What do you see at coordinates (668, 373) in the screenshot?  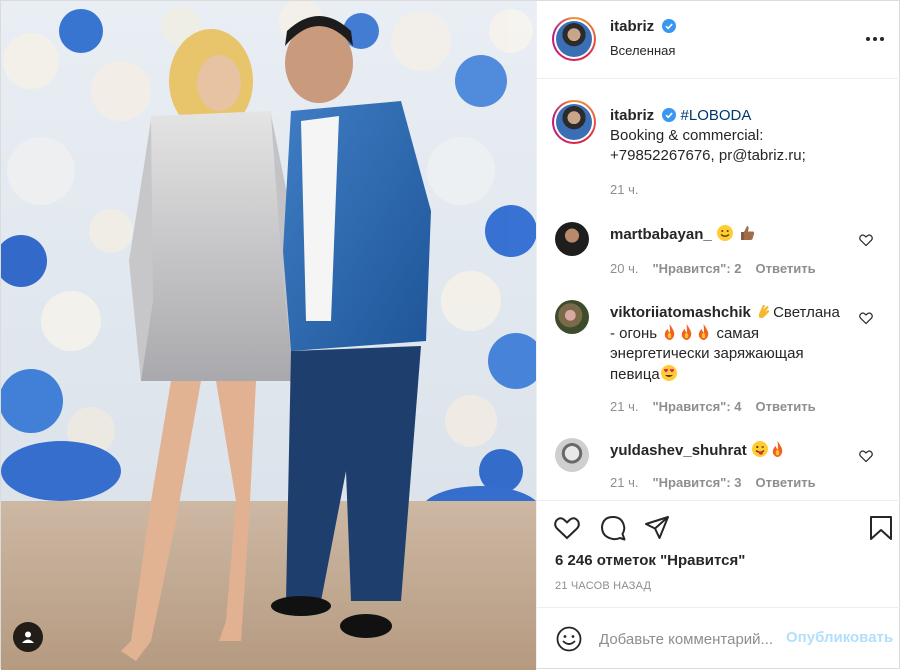 I see `heart-eyes-emoji-icon` at bounding box center [668, 373].